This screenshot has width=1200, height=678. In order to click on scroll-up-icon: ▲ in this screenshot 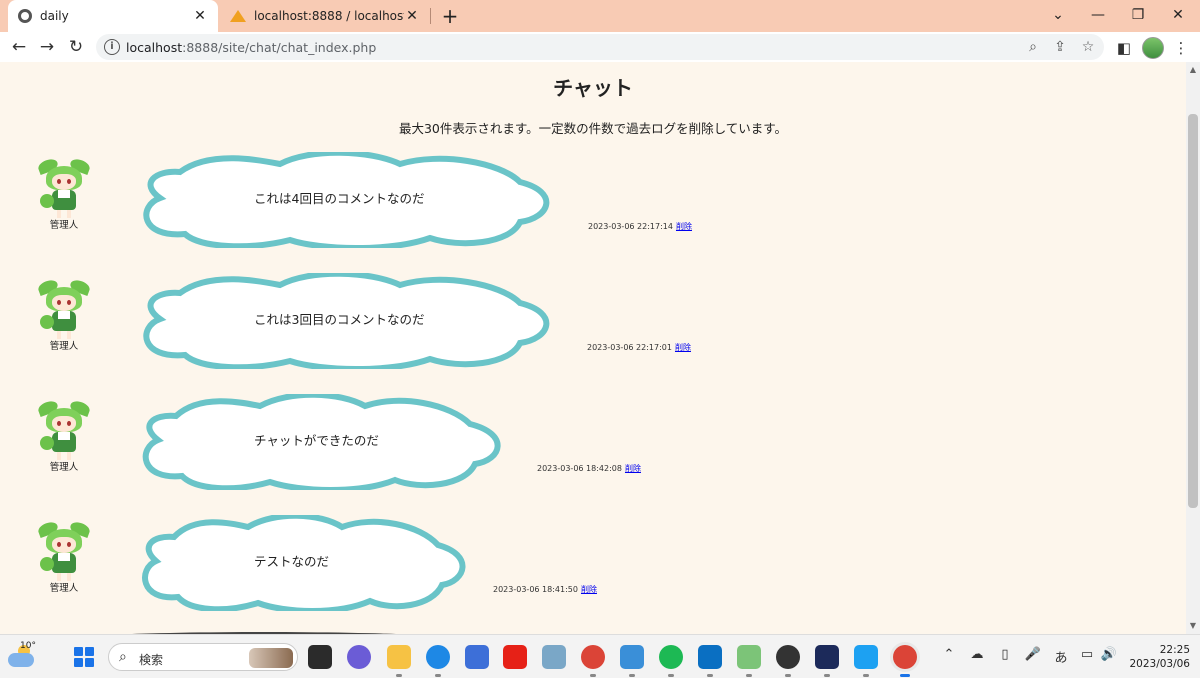, I will do `click(1193, 70)`.